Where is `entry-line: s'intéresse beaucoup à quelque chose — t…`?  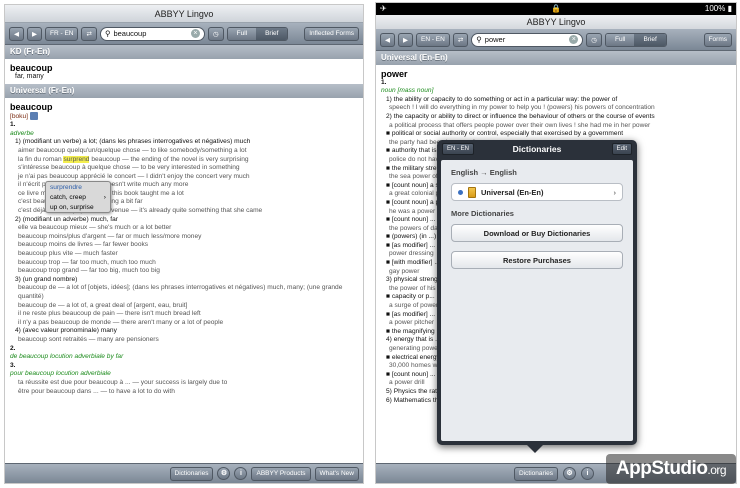
entry-line: s'intéresse beaucoup à quelque chose — t… is located at coordinates (129, 168).